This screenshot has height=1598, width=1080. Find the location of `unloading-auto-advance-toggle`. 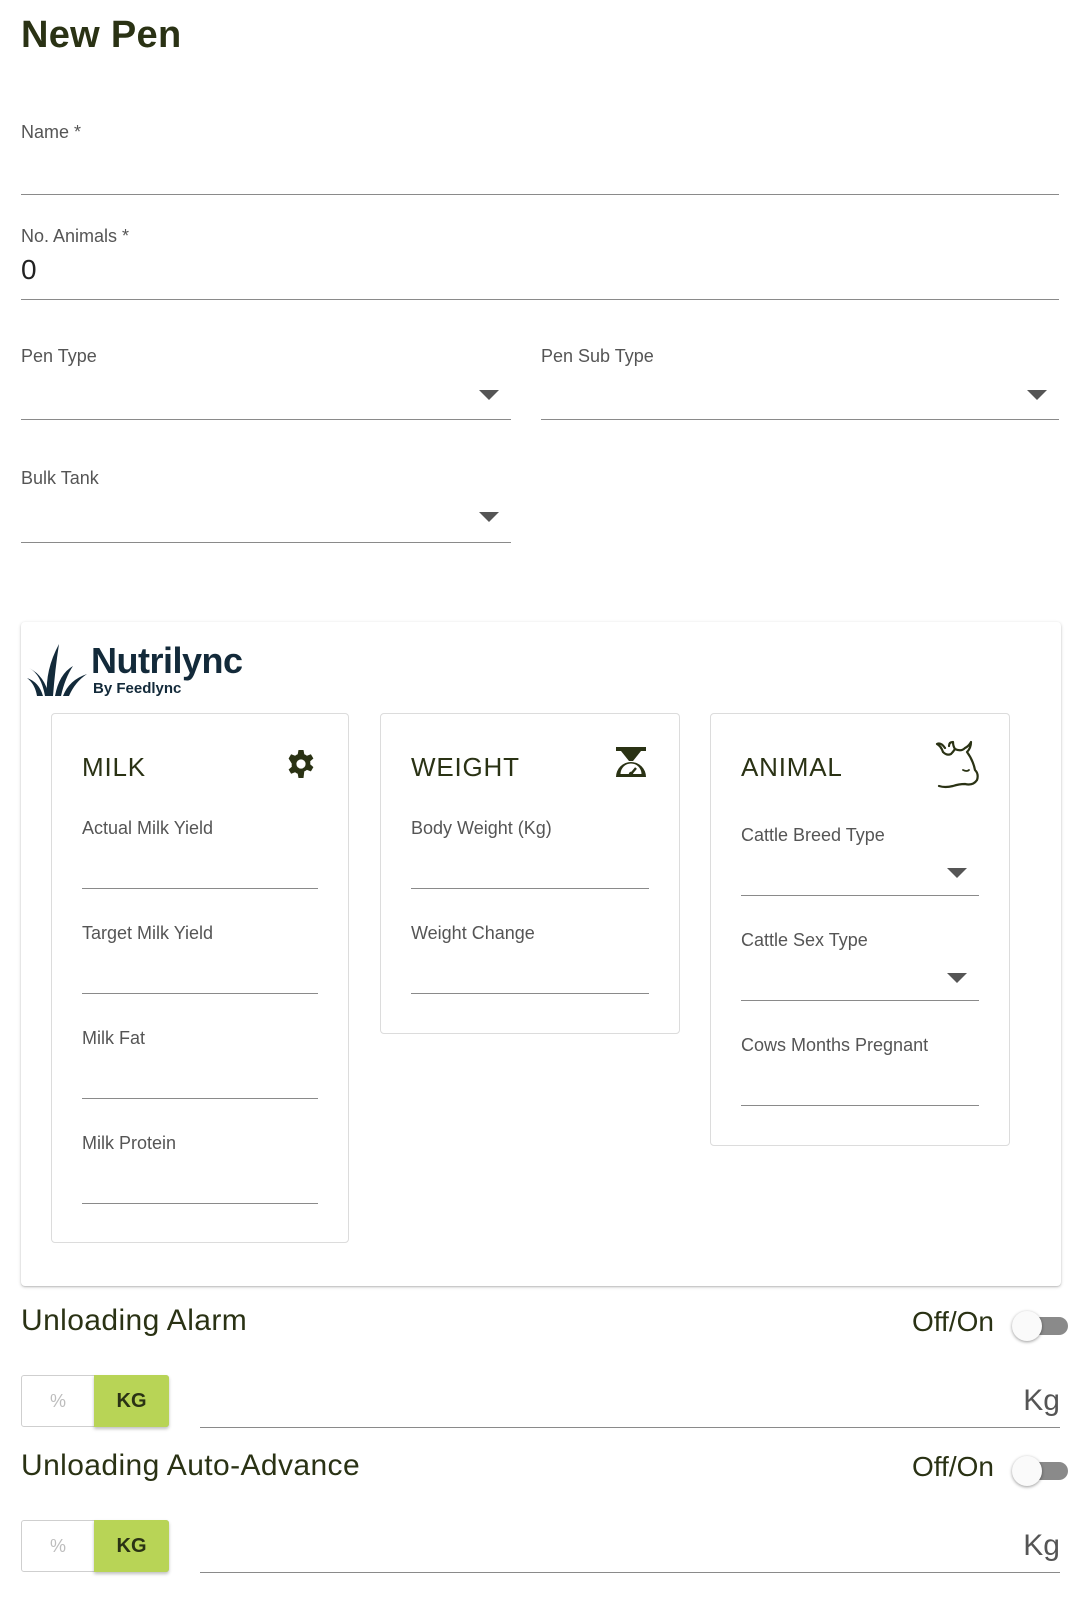

unloading-auto-advance-toggle is located at coordinates (1040, 1471).